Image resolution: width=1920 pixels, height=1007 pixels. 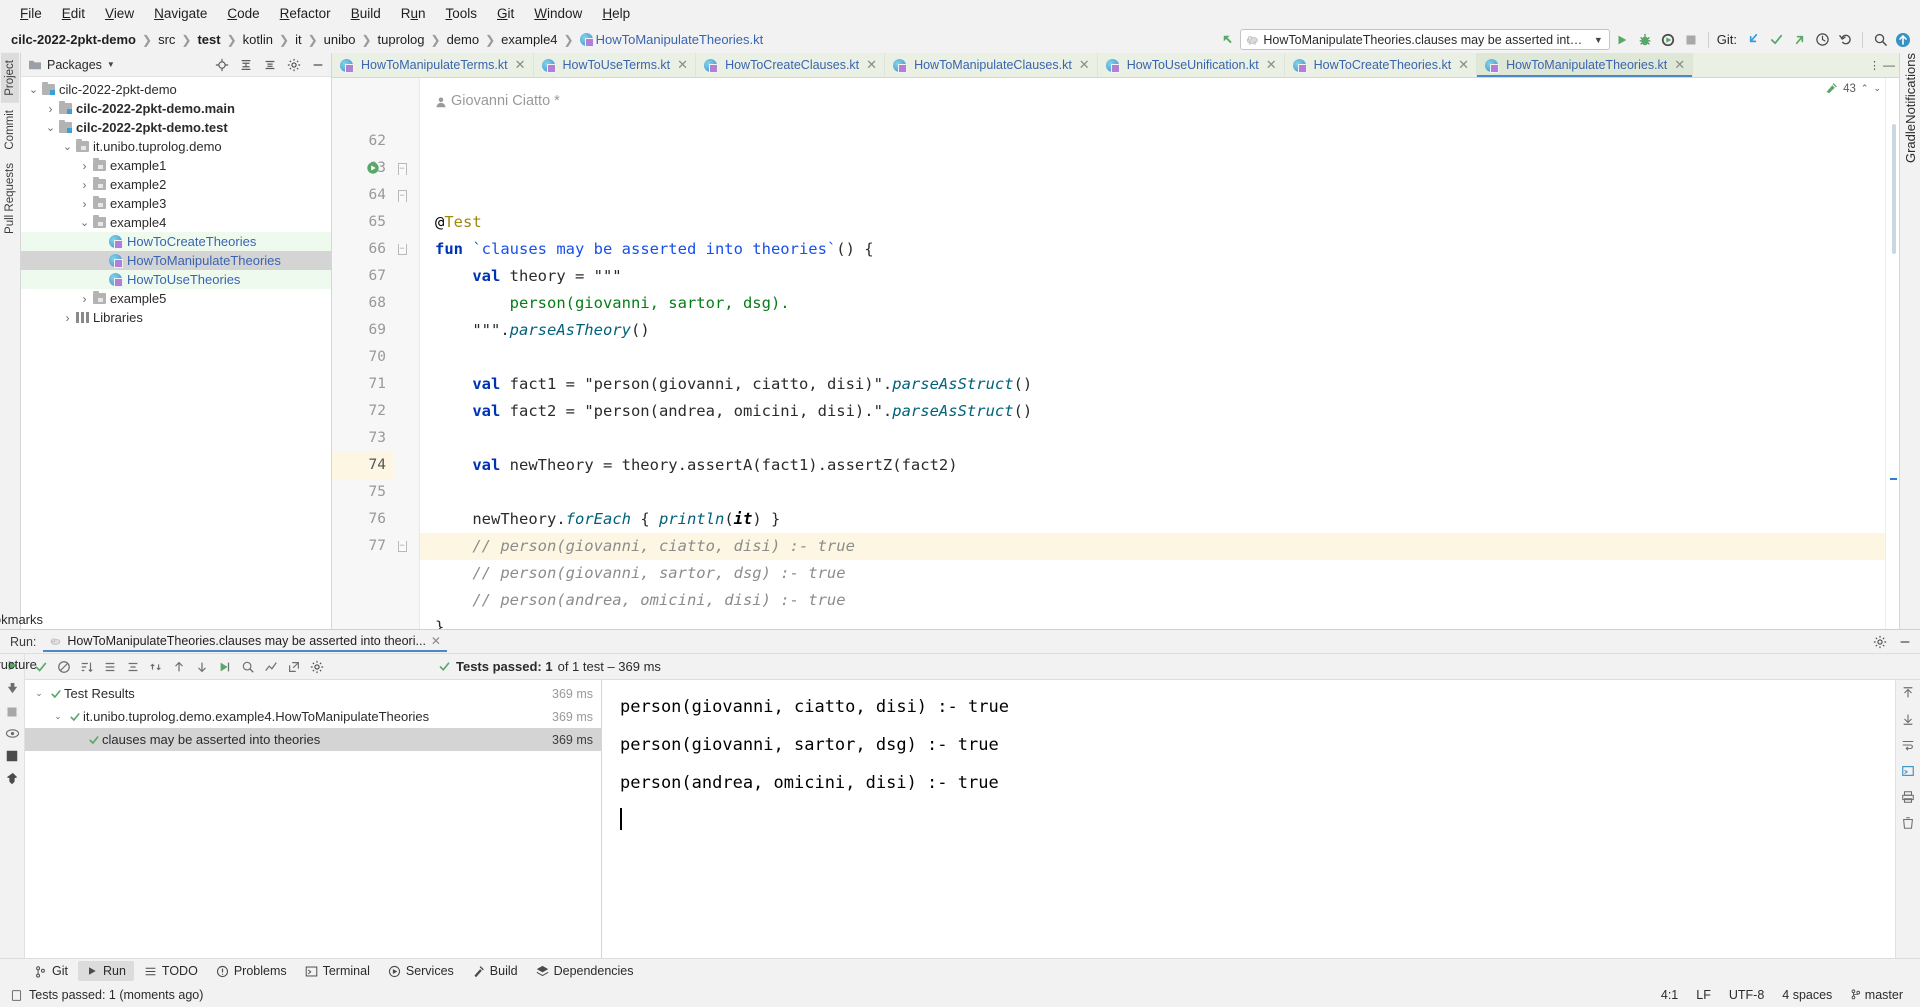 I want to click on test-row-test-results: ⌄ Test Results 369 ms, so click(x=313, y=693).